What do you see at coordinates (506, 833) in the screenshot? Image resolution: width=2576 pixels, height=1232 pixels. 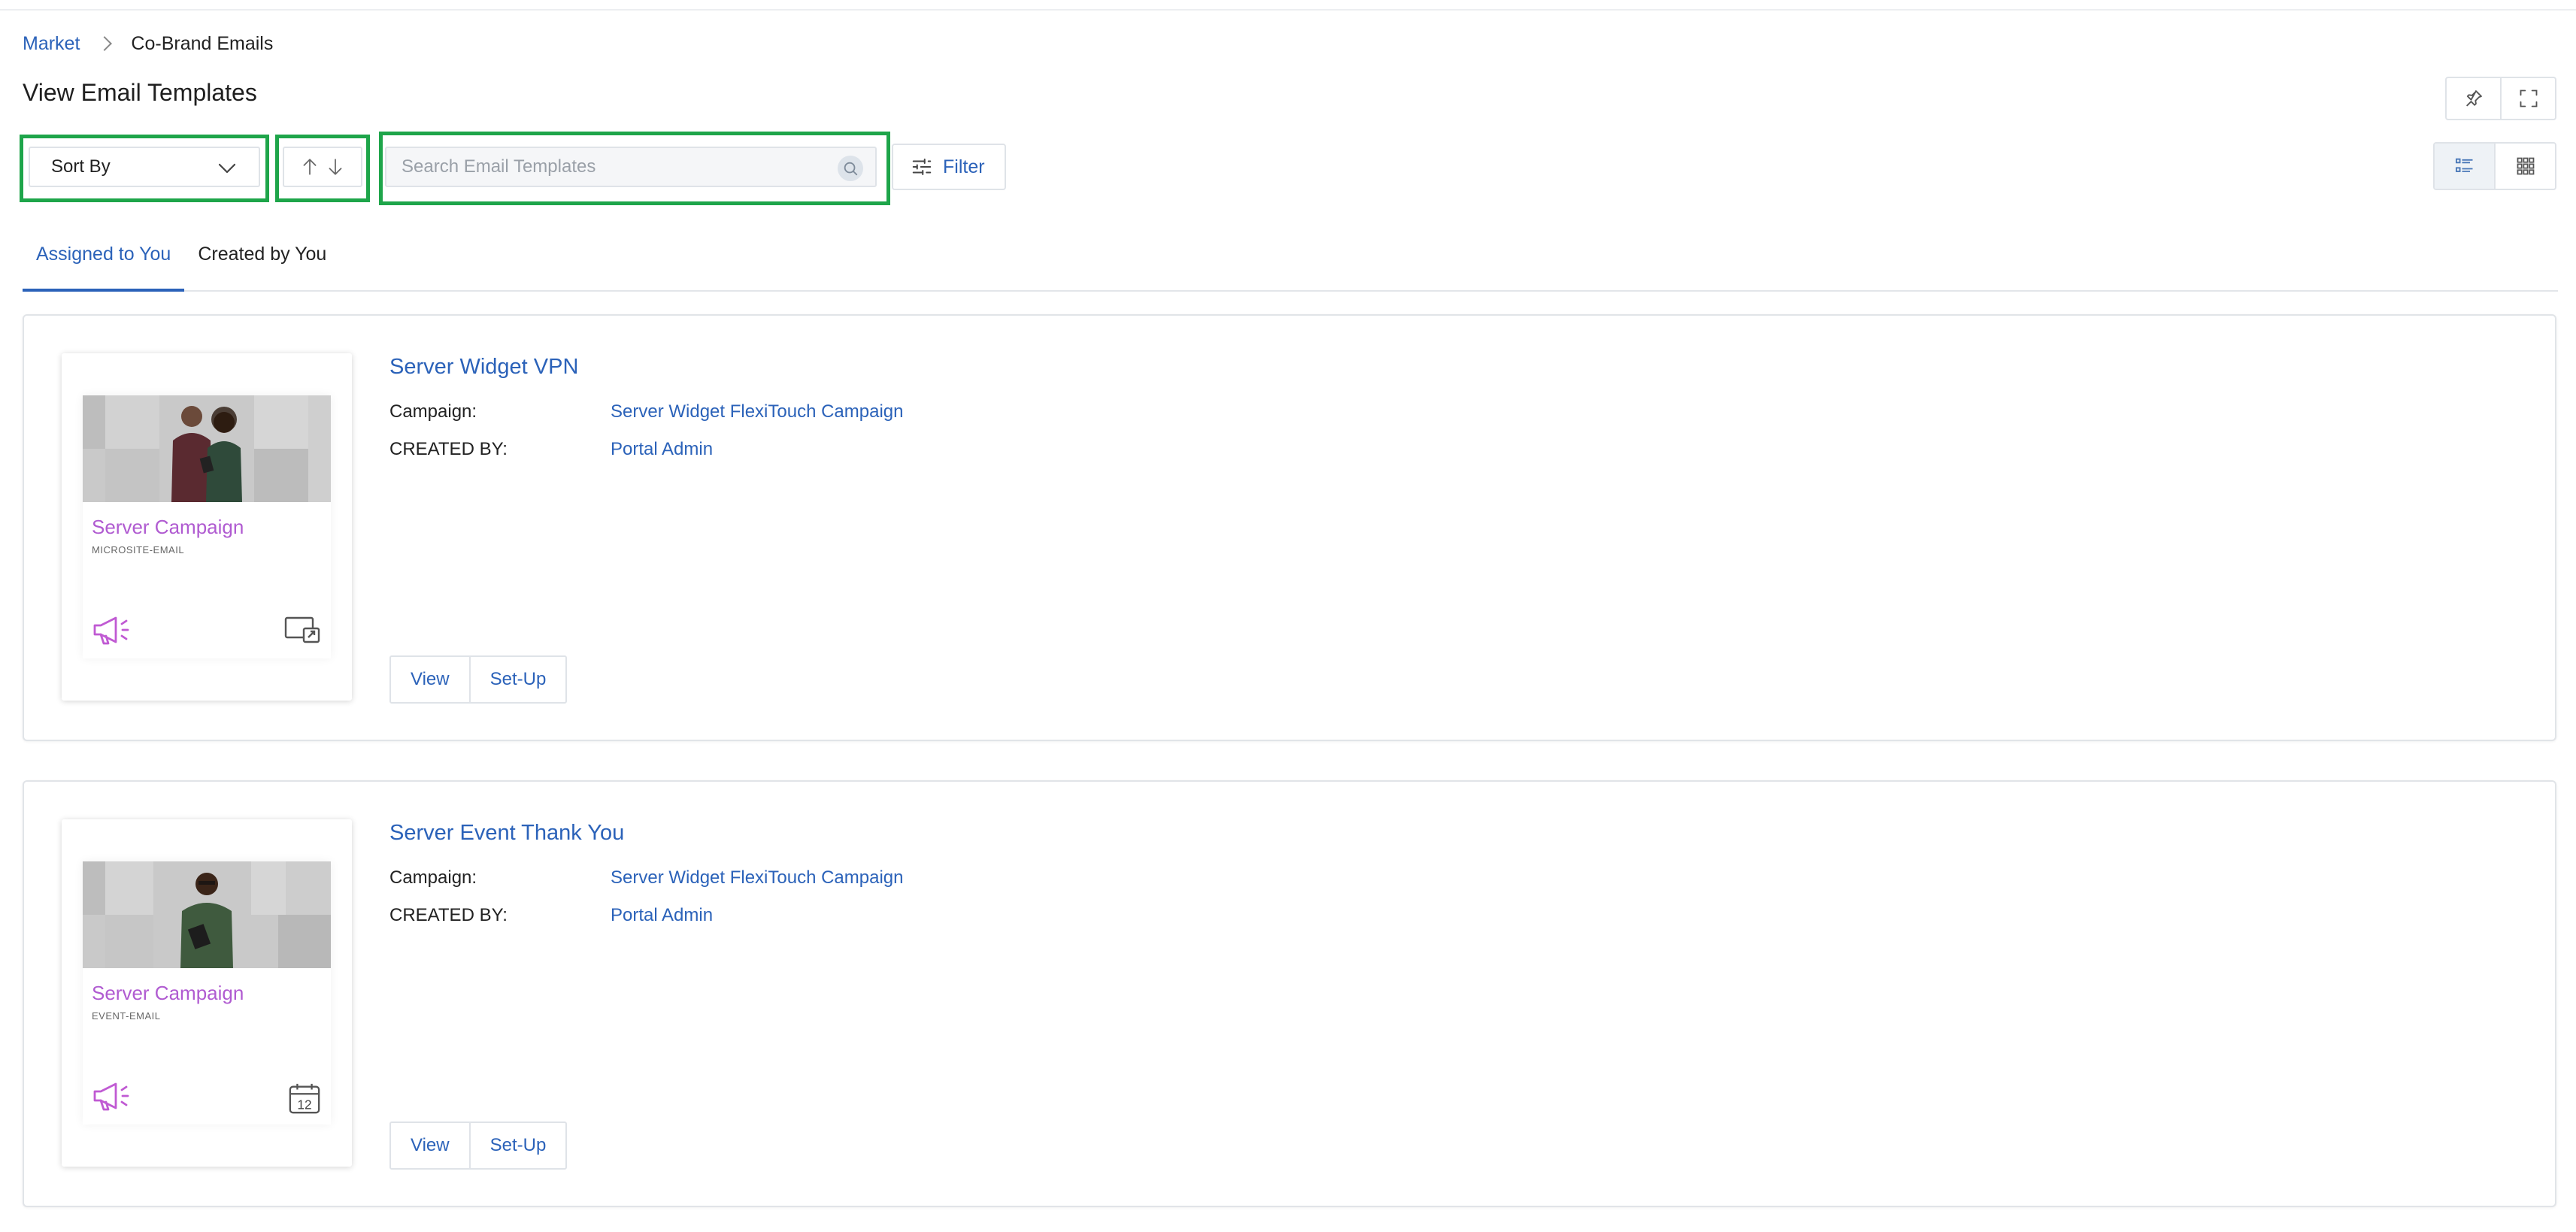 I see `template-title: Server Event Thank You` at bounding box center [506, 833].